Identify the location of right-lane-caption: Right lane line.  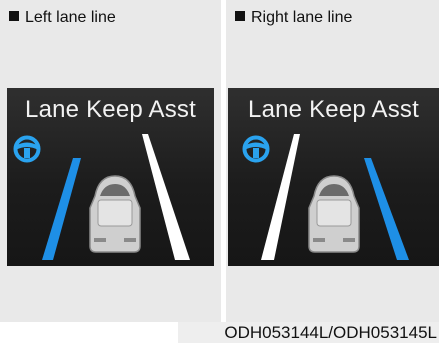
(293, 18).